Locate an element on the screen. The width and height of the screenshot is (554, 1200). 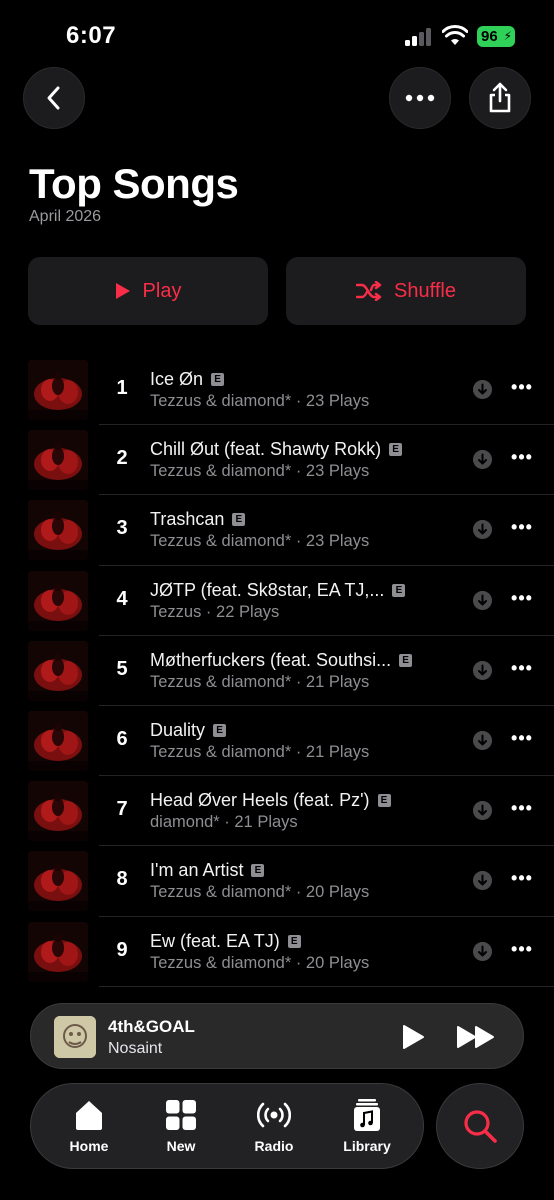
search-icon is located at coordinates (480, 1126).